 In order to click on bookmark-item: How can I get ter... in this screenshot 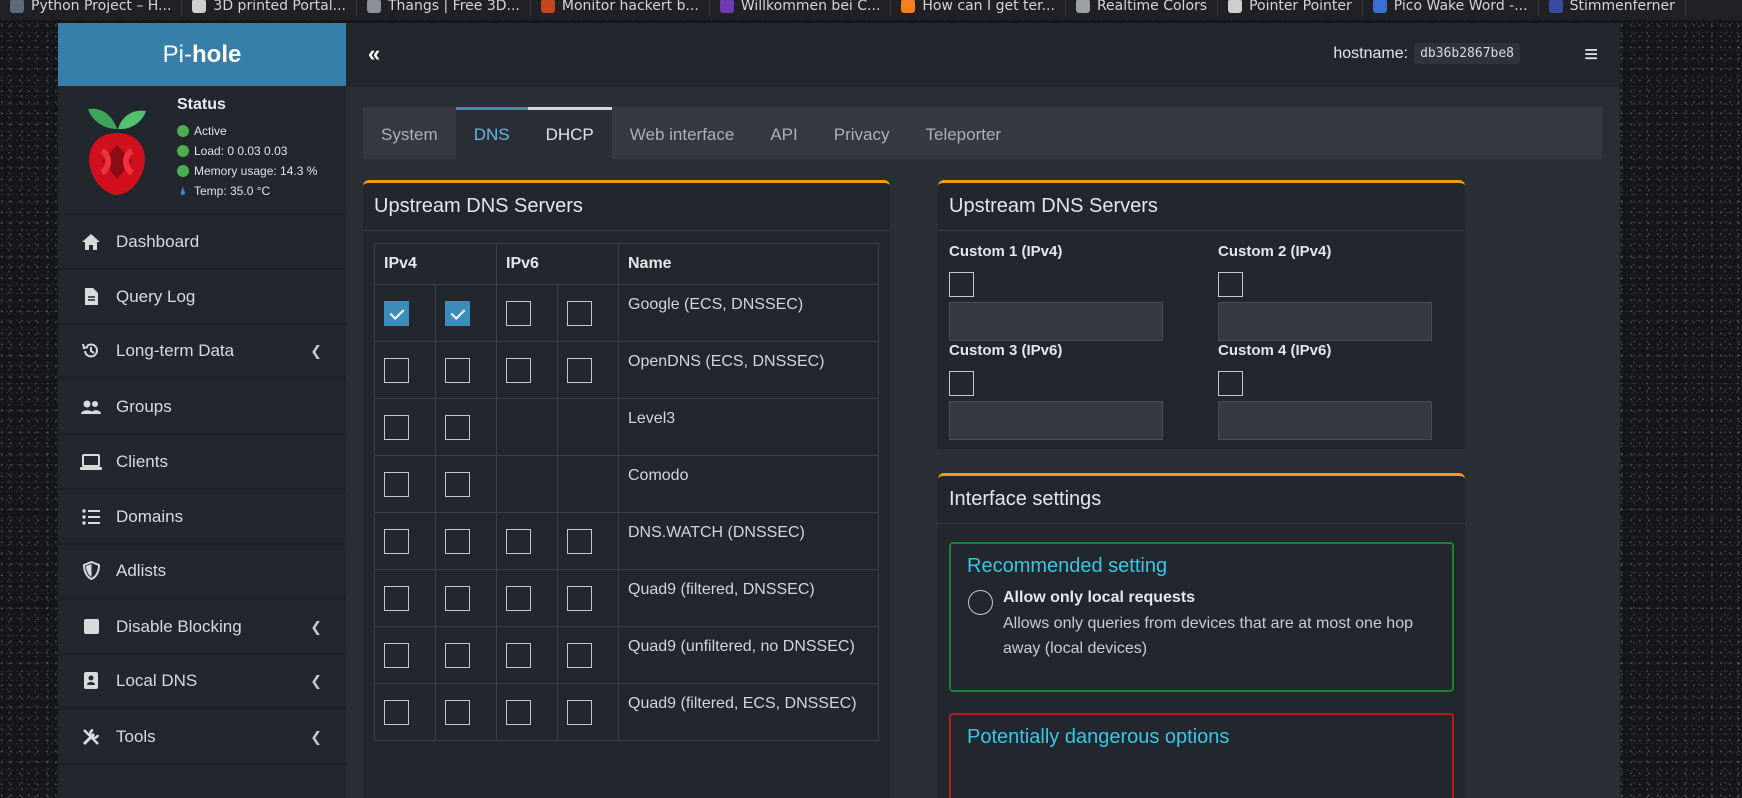, I will do `click(978, 8)`.